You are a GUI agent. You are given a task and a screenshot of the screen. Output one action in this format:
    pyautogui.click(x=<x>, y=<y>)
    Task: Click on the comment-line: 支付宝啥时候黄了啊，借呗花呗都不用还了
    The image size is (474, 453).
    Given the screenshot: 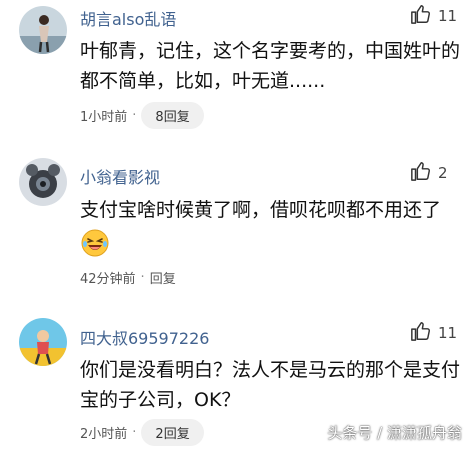 What is the action you would take?
    pyautogui.click(x=261, y=210)
    